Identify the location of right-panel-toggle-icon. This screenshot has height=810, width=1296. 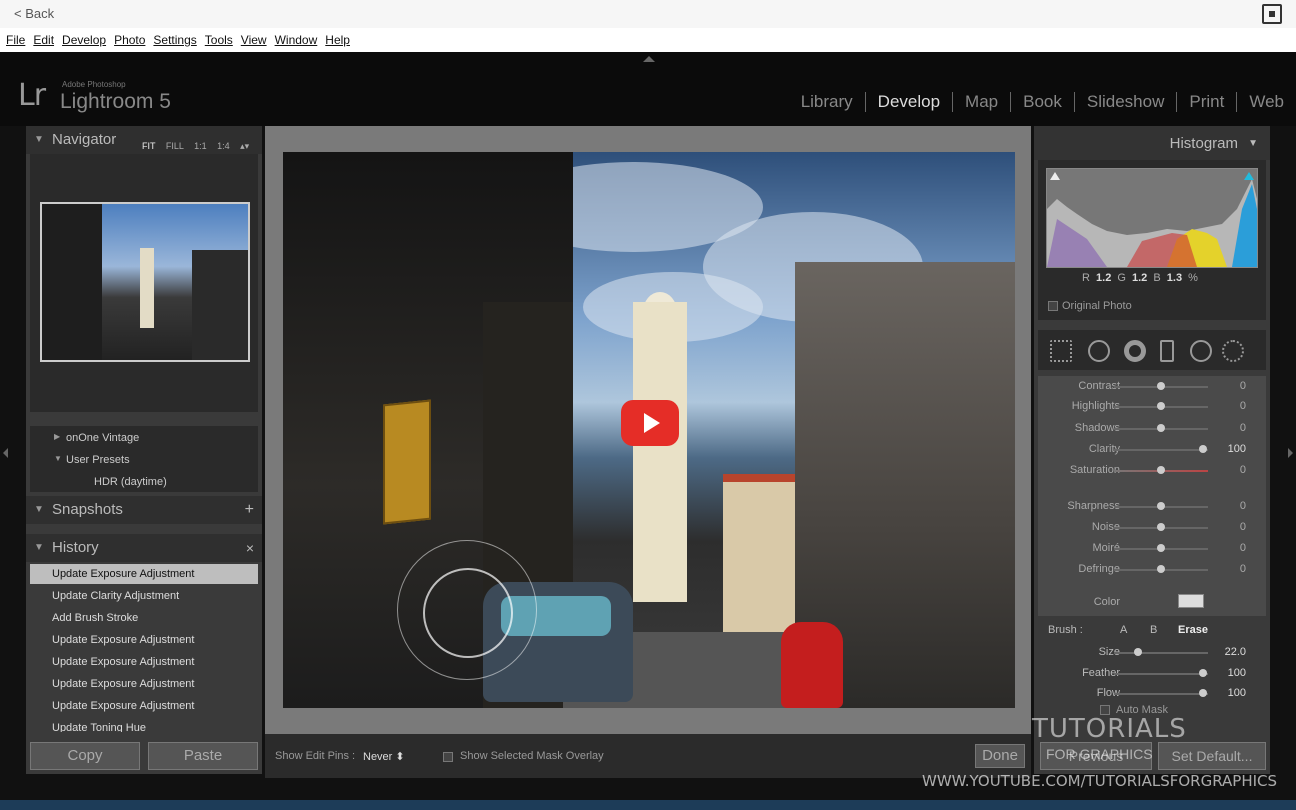
(1290, 453).